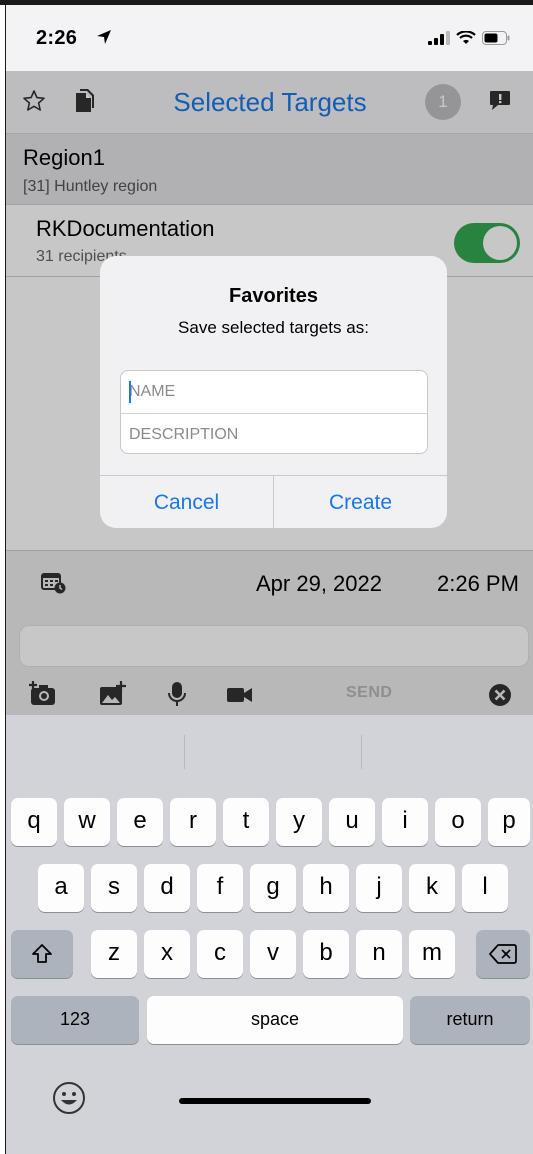  Describe the element at coordinates (273, 327) in the screenshot. I see `dialog-message: Save selected targets as:` at that location.